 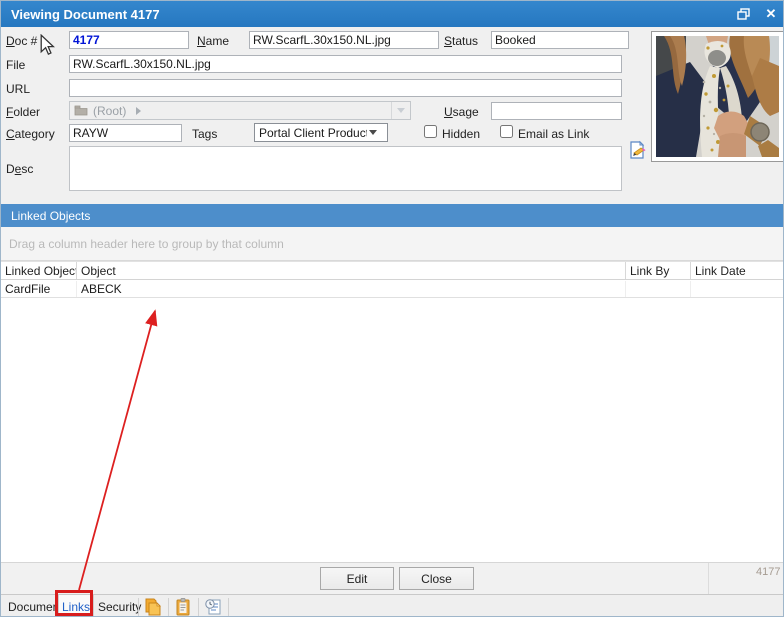 I want to click on name-field, so click(x=344, y=40).